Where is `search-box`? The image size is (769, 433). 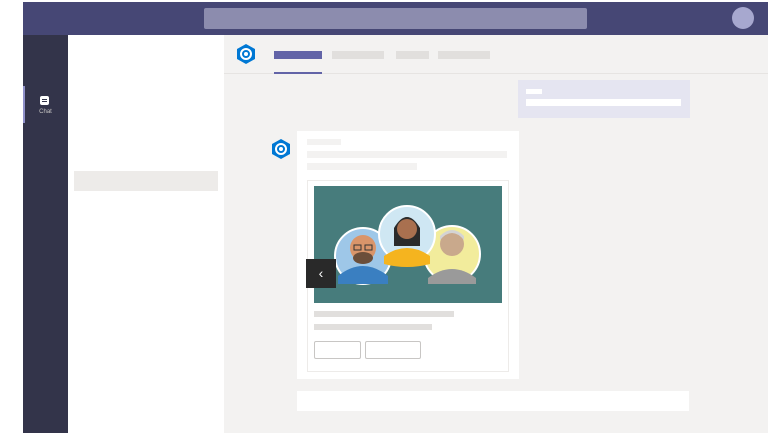
search-box is located at coordinates (395, 18).